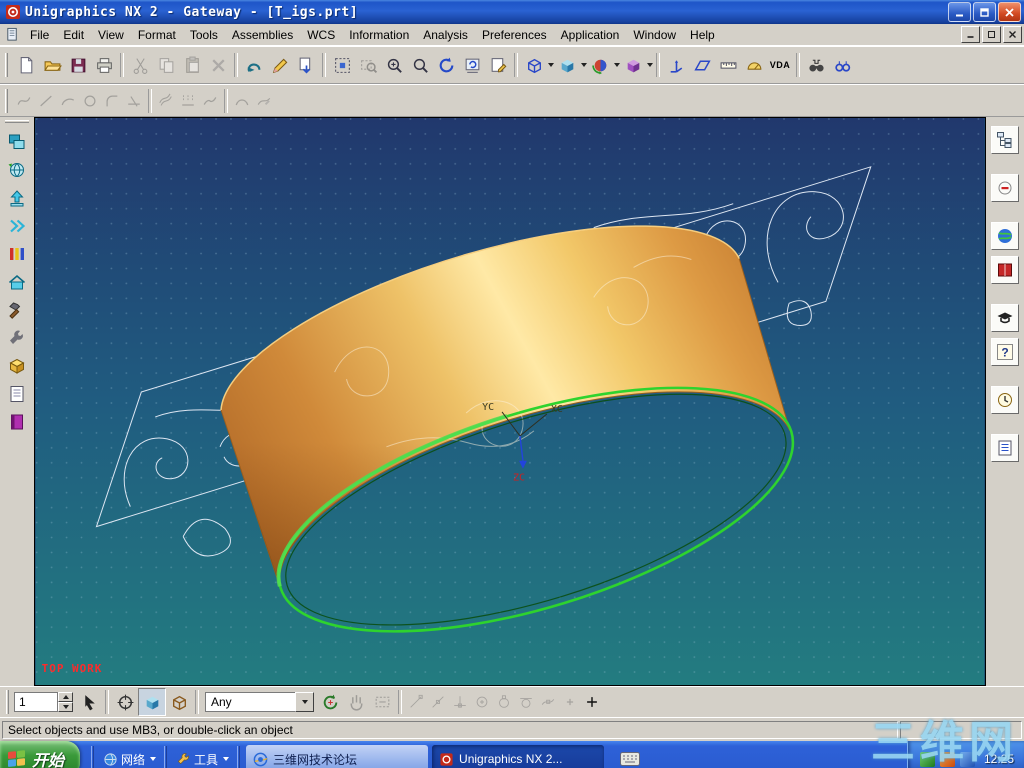 The width and height of the screenshot is (1024, 768). Describe the element at coordinates (337, 756) in the screenshot. I see `task-browser: 三维网技术论坛` at that location.